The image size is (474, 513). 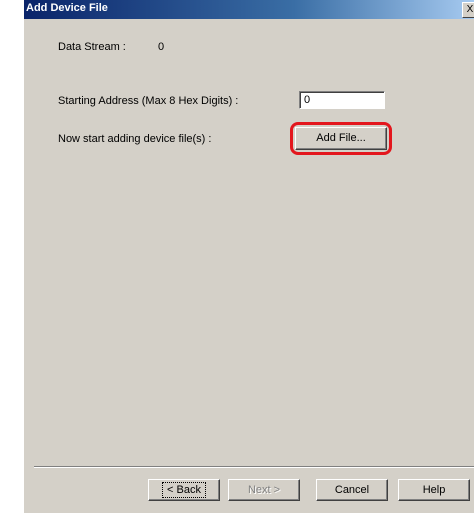 What do you see at coordinates (67, 8) in the screenshot?
I see `dialog-title: Add Device File` at bounding box center [67, 8].